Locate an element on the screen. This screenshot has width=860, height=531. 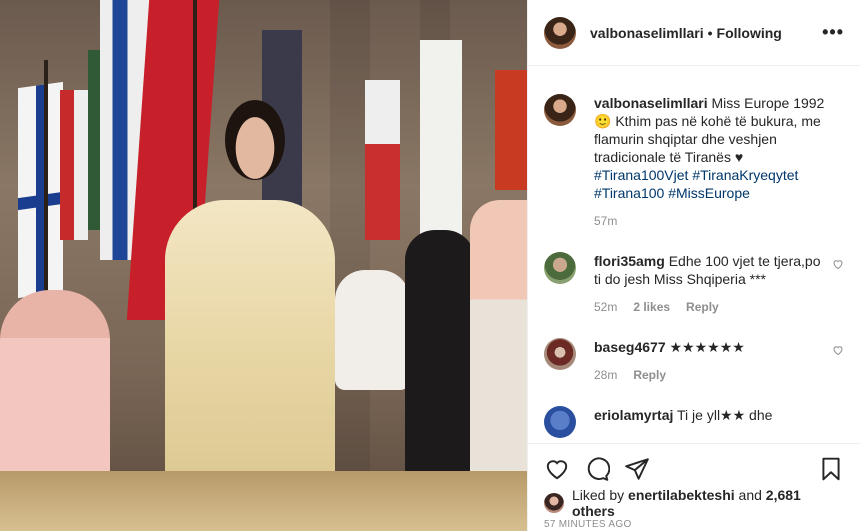
flag-red-white is located at coordinates (74, 165).